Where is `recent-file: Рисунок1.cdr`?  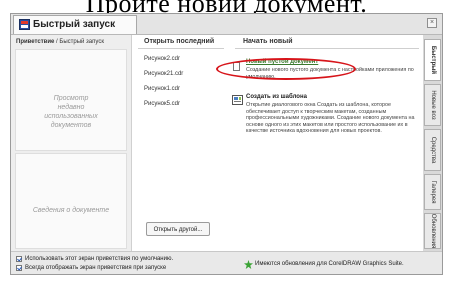
recent-file: Рисунок1.cdr is located at coordinates (162, 89).